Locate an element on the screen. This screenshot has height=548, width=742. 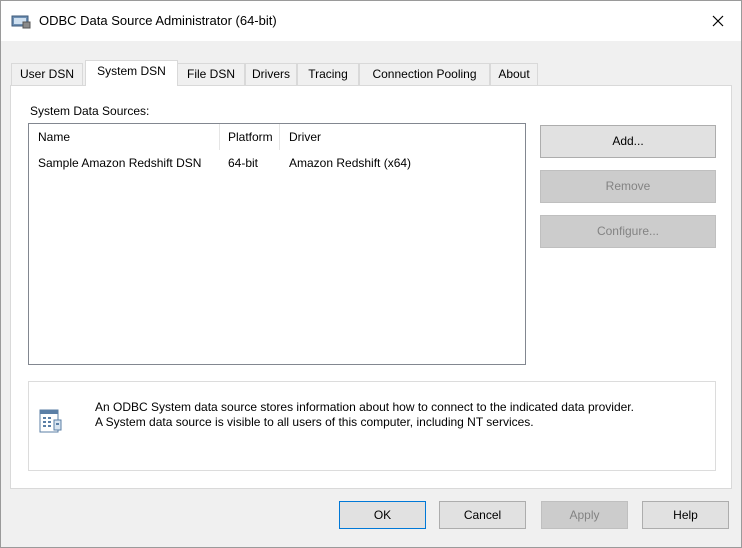
data-source-icon is located at coordinates (50, 421).